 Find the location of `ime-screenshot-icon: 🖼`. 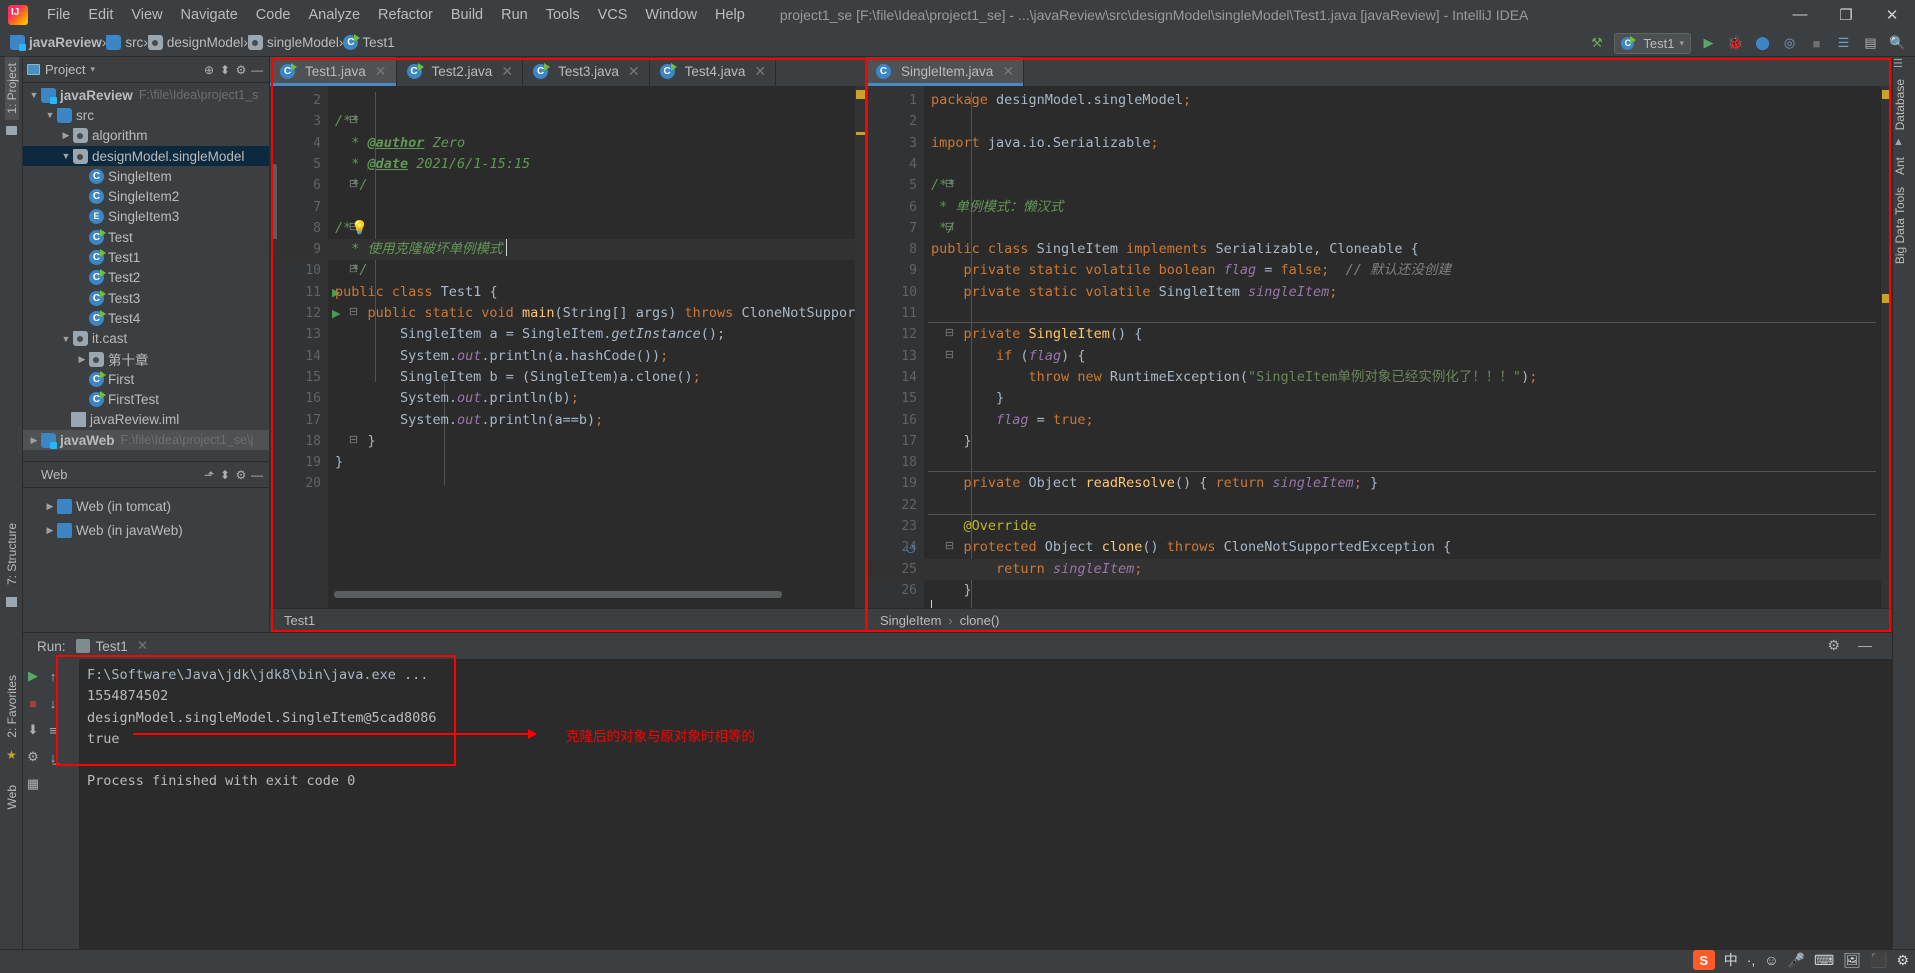

ime-screenshot-icon: 🖼 is located at coordinates (1852, 960).